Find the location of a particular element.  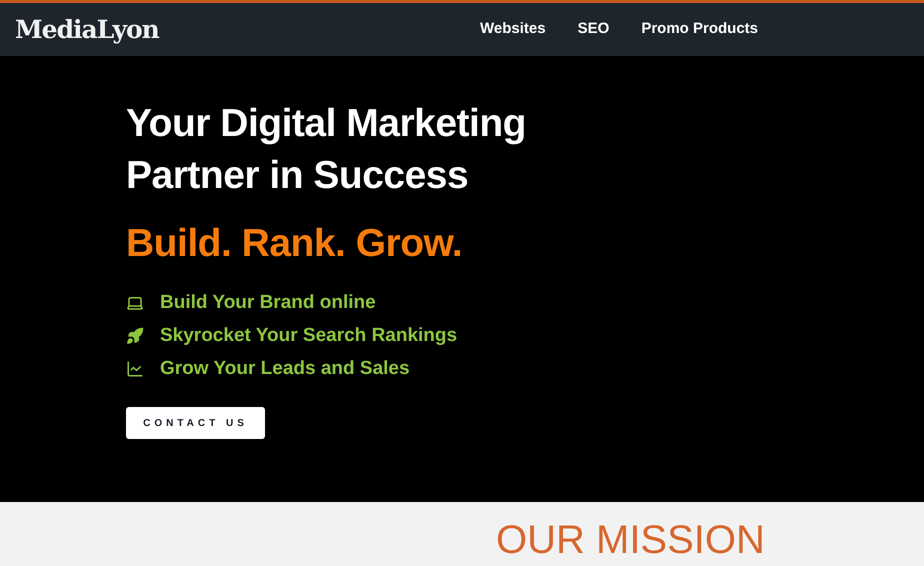

nav-link: Websites is located at coordinates (513, 29).